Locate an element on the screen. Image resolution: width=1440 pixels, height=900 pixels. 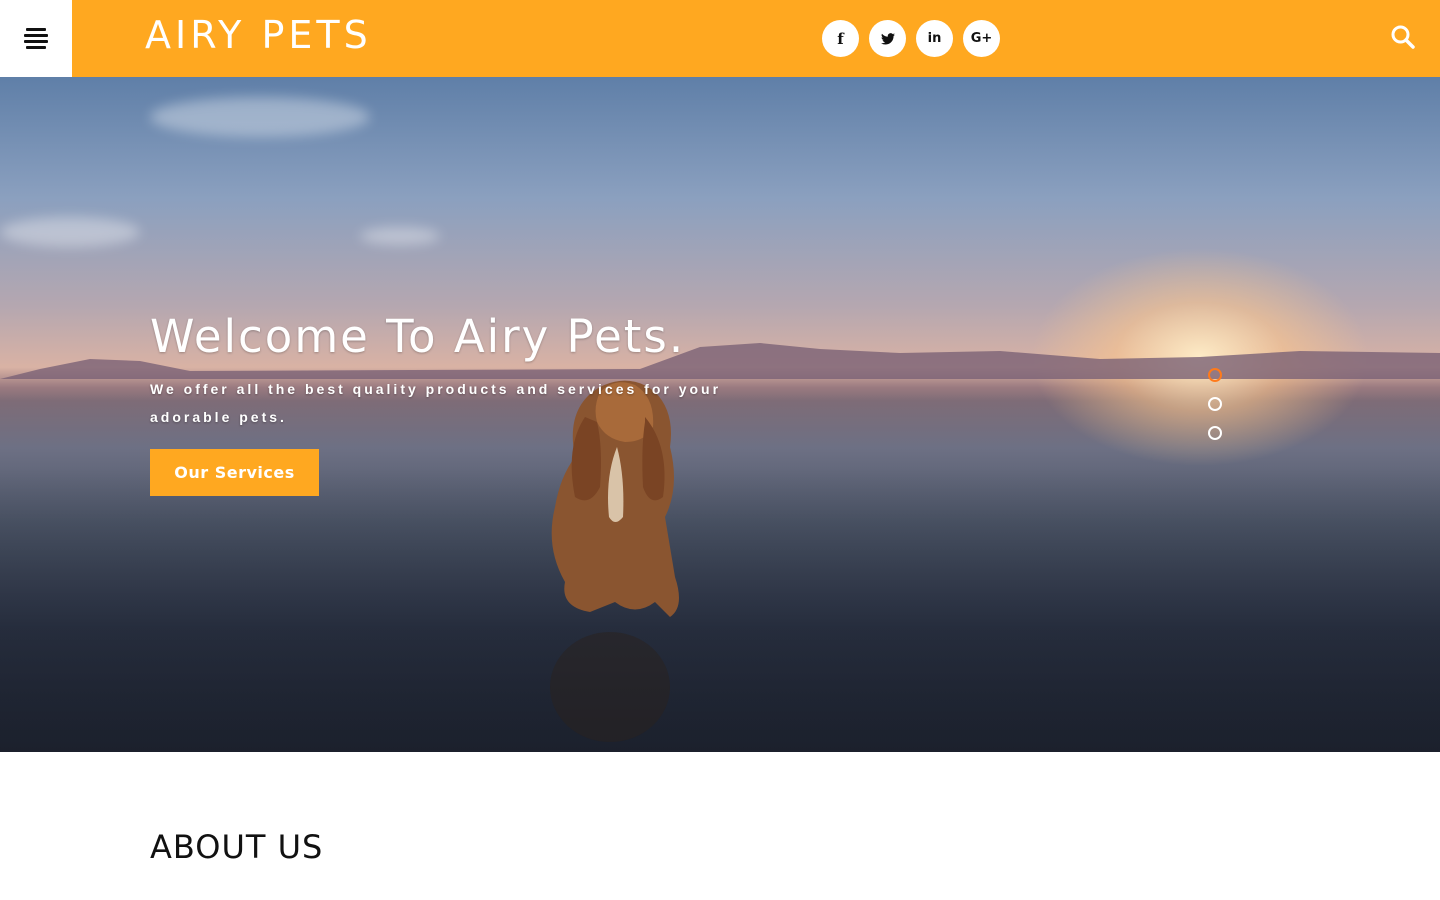
google-plus-button: G+ is located at coordinates (981, 38).